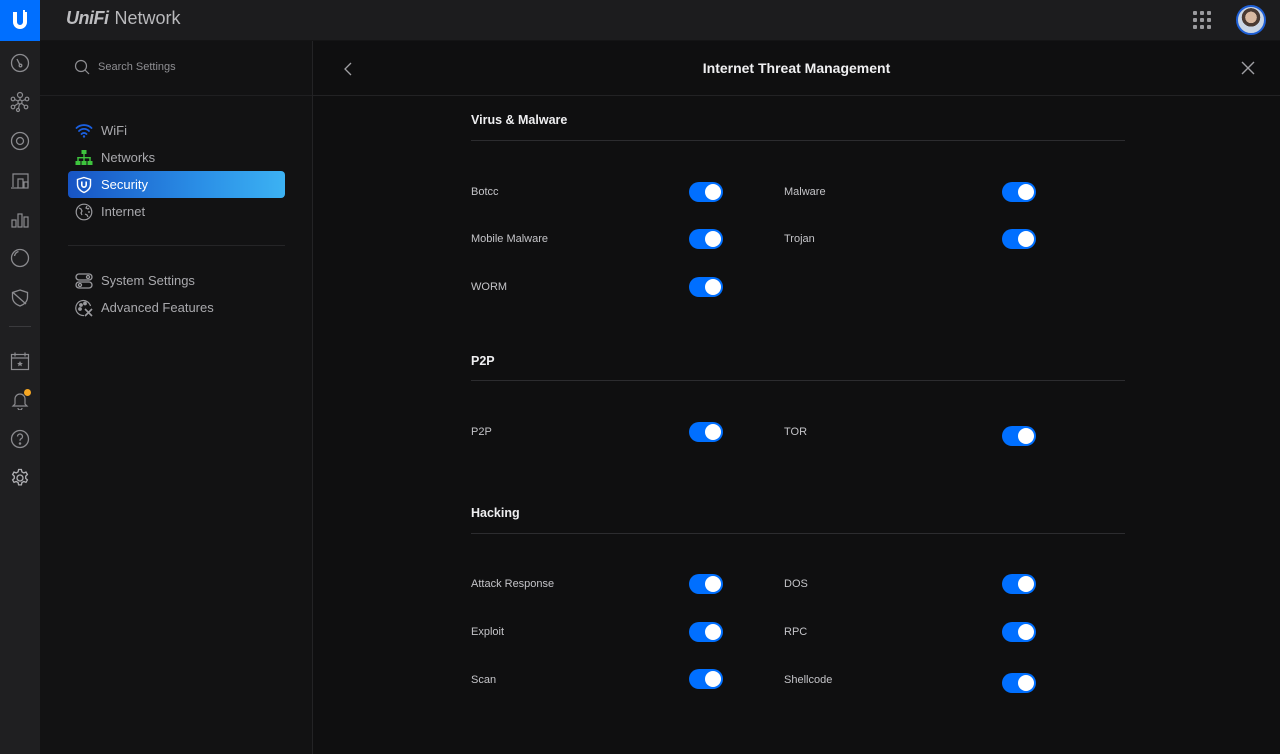 The height and width of the screenshot is (754, 1280). I want to click on rail-item-devices, so click(20, 141).